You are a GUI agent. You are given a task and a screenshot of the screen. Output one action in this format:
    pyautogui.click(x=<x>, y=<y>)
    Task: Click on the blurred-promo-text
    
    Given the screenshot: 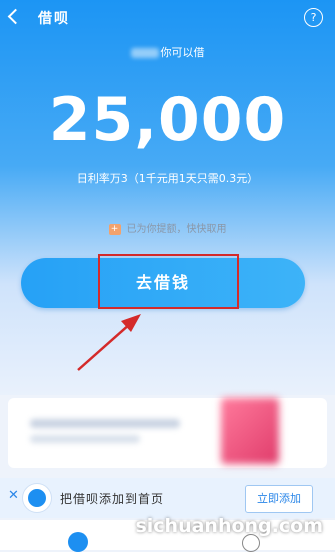 What is the action you would take?
    pyautogui.click(x=105, y=423)
    